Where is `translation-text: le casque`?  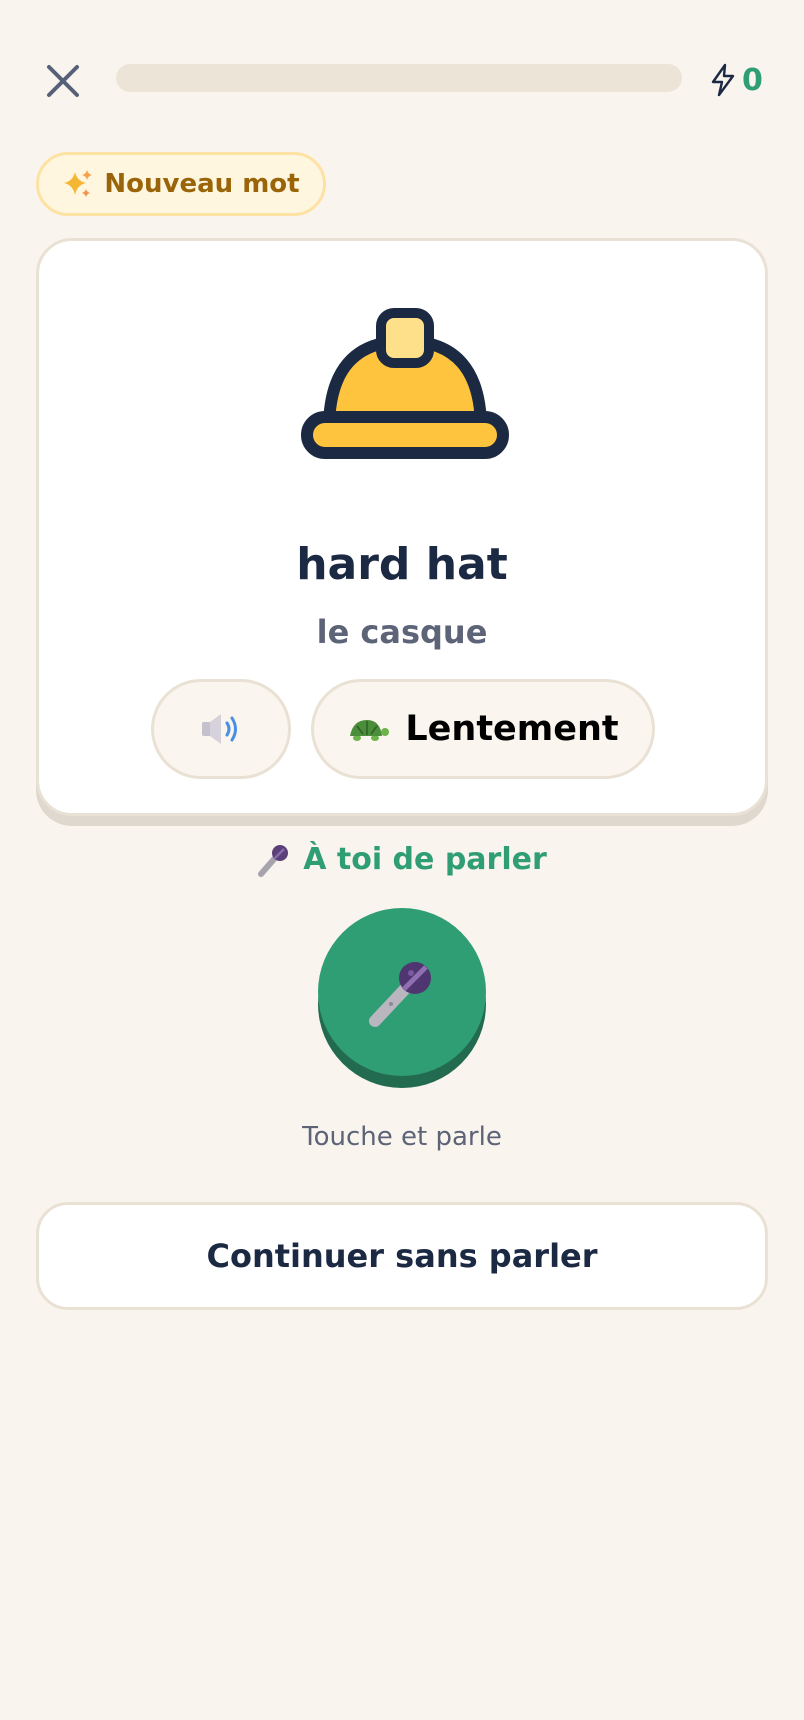
translation-text: le casque is located at coordinates (402, 632).